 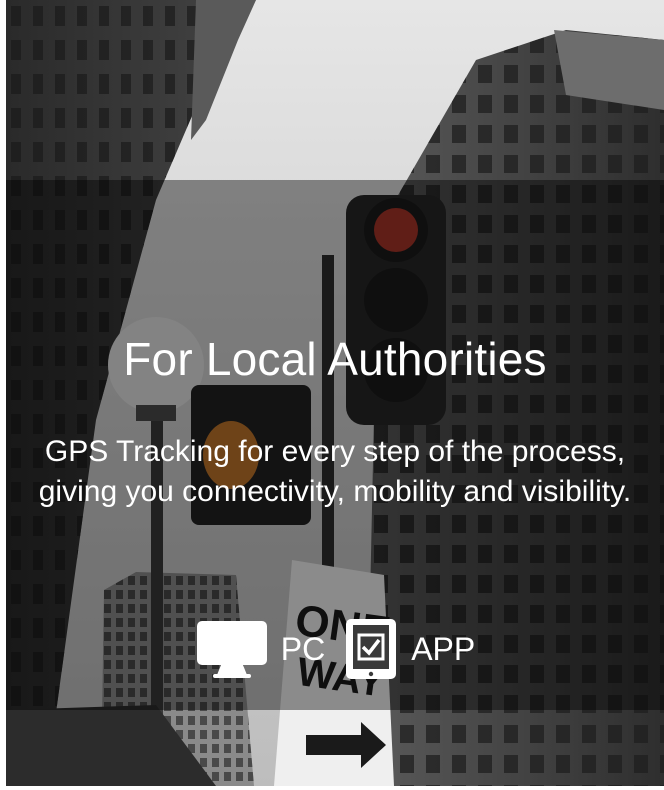 What do you see at coordinates (335, 649) in the screenshot?
I see `platform-list: PC APP` at bounding box center [335, 649].